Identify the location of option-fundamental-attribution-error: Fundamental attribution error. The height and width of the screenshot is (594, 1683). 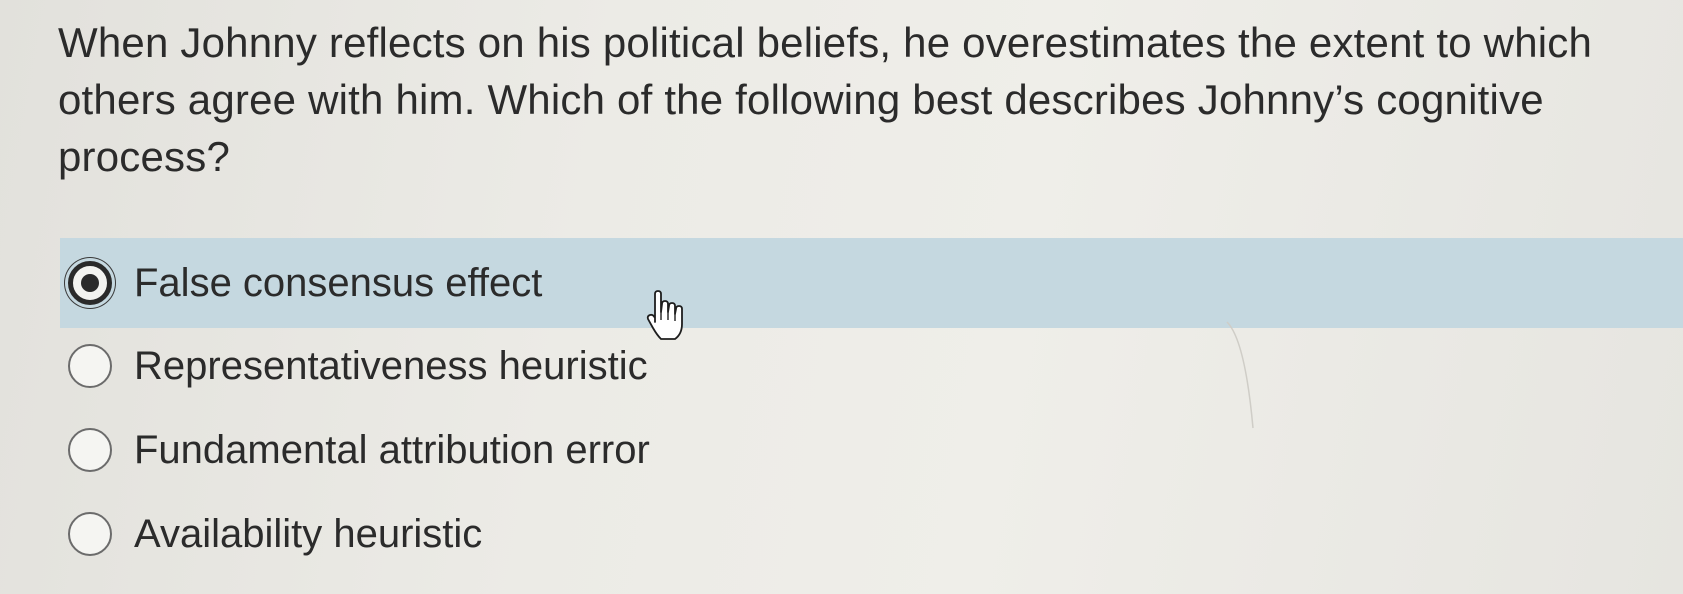
(871, 450).